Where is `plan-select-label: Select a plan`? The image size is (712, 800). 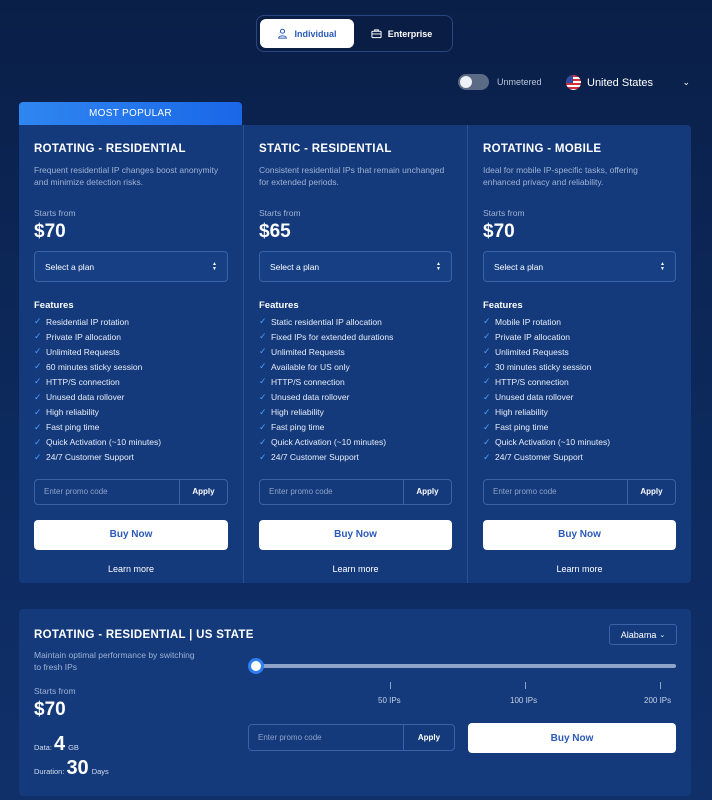
plan-select-label: Select a plan is located at coordinates (70, 266).